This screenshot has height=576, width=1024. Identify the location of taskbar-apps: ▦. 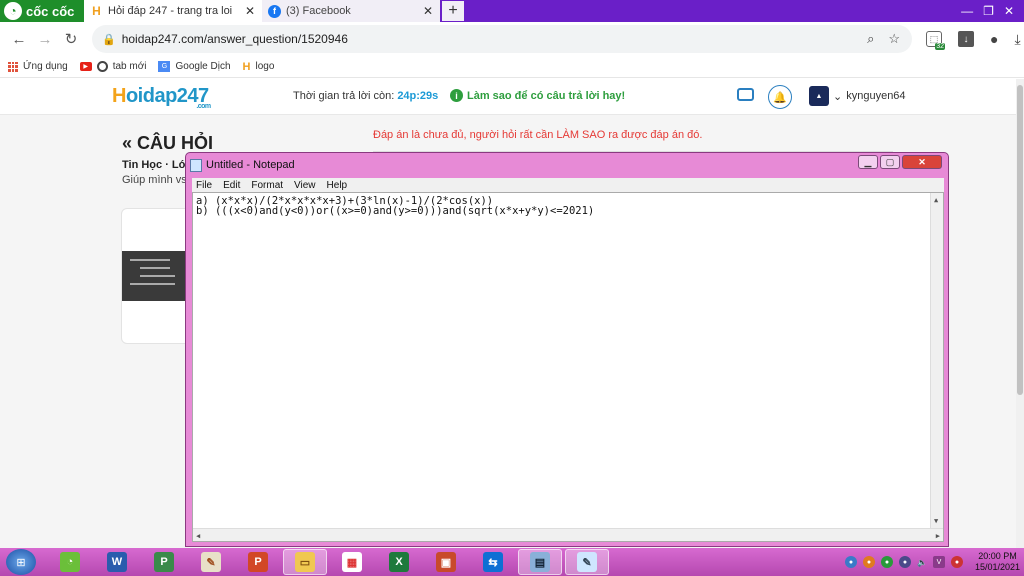
(352, 562).